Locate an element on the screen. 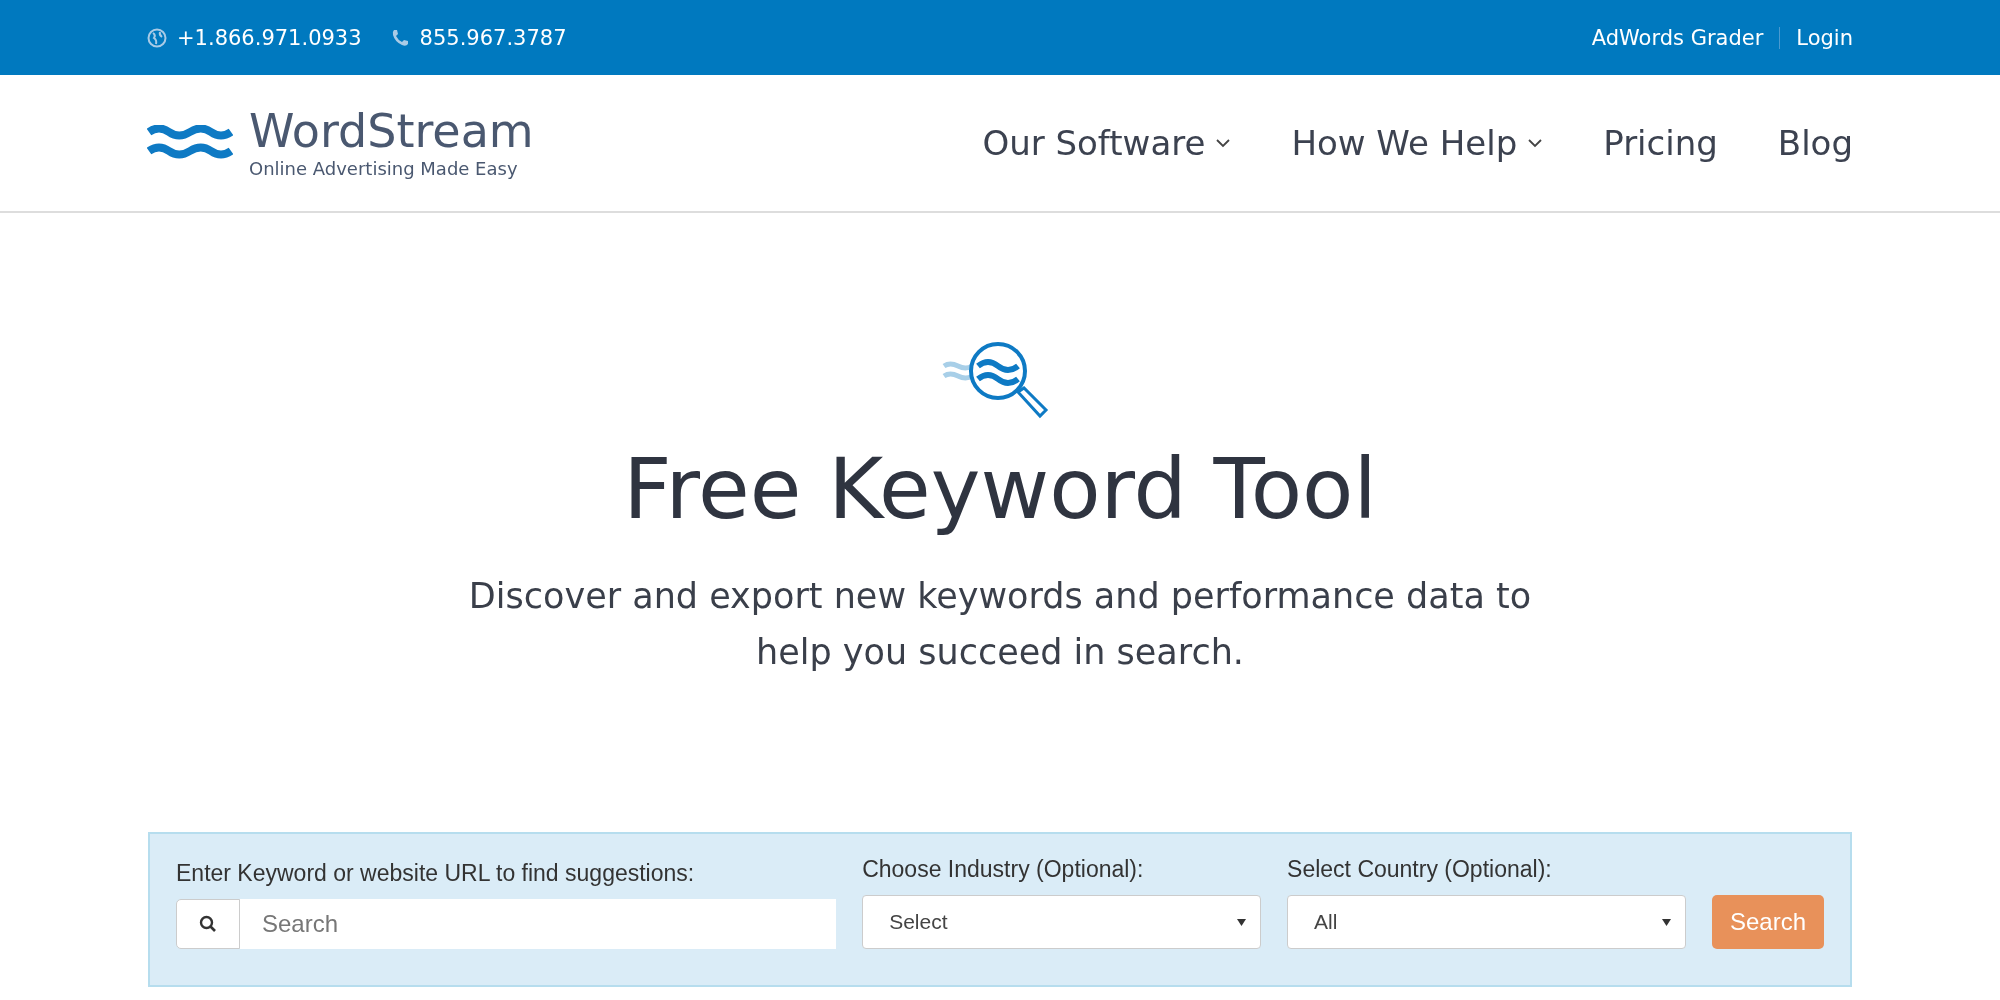  field-label: Select Country (Optional): is located at coordinates (1420, 869).